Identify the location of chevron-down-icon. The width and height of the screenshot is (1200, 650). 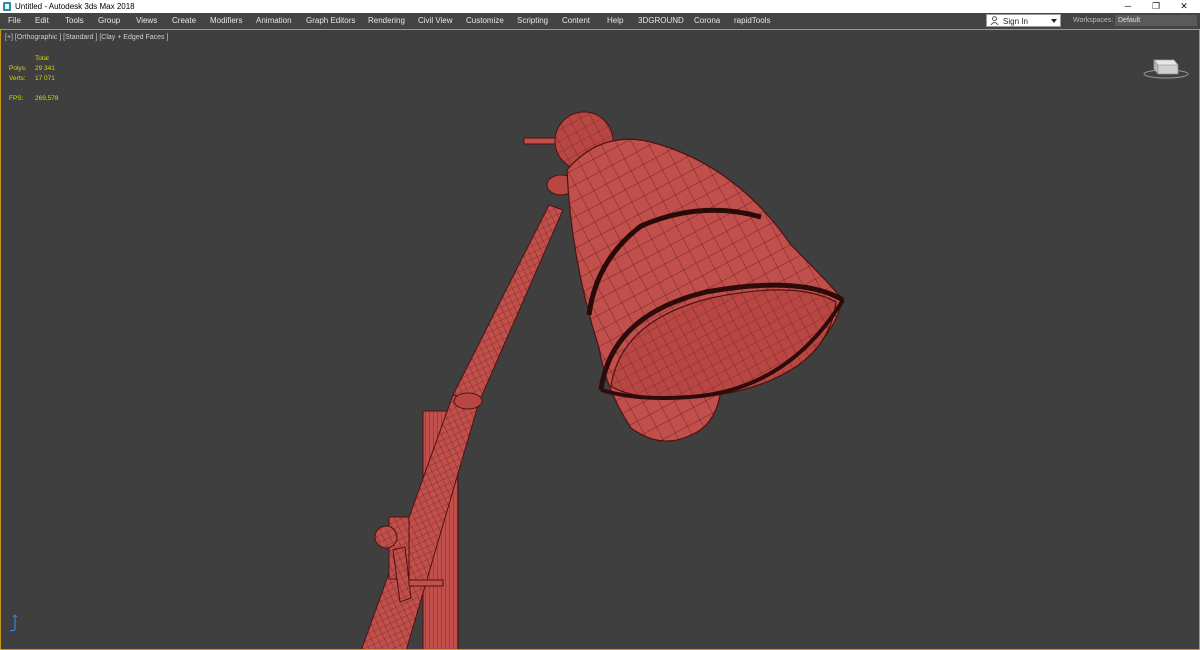
(1054, 21).